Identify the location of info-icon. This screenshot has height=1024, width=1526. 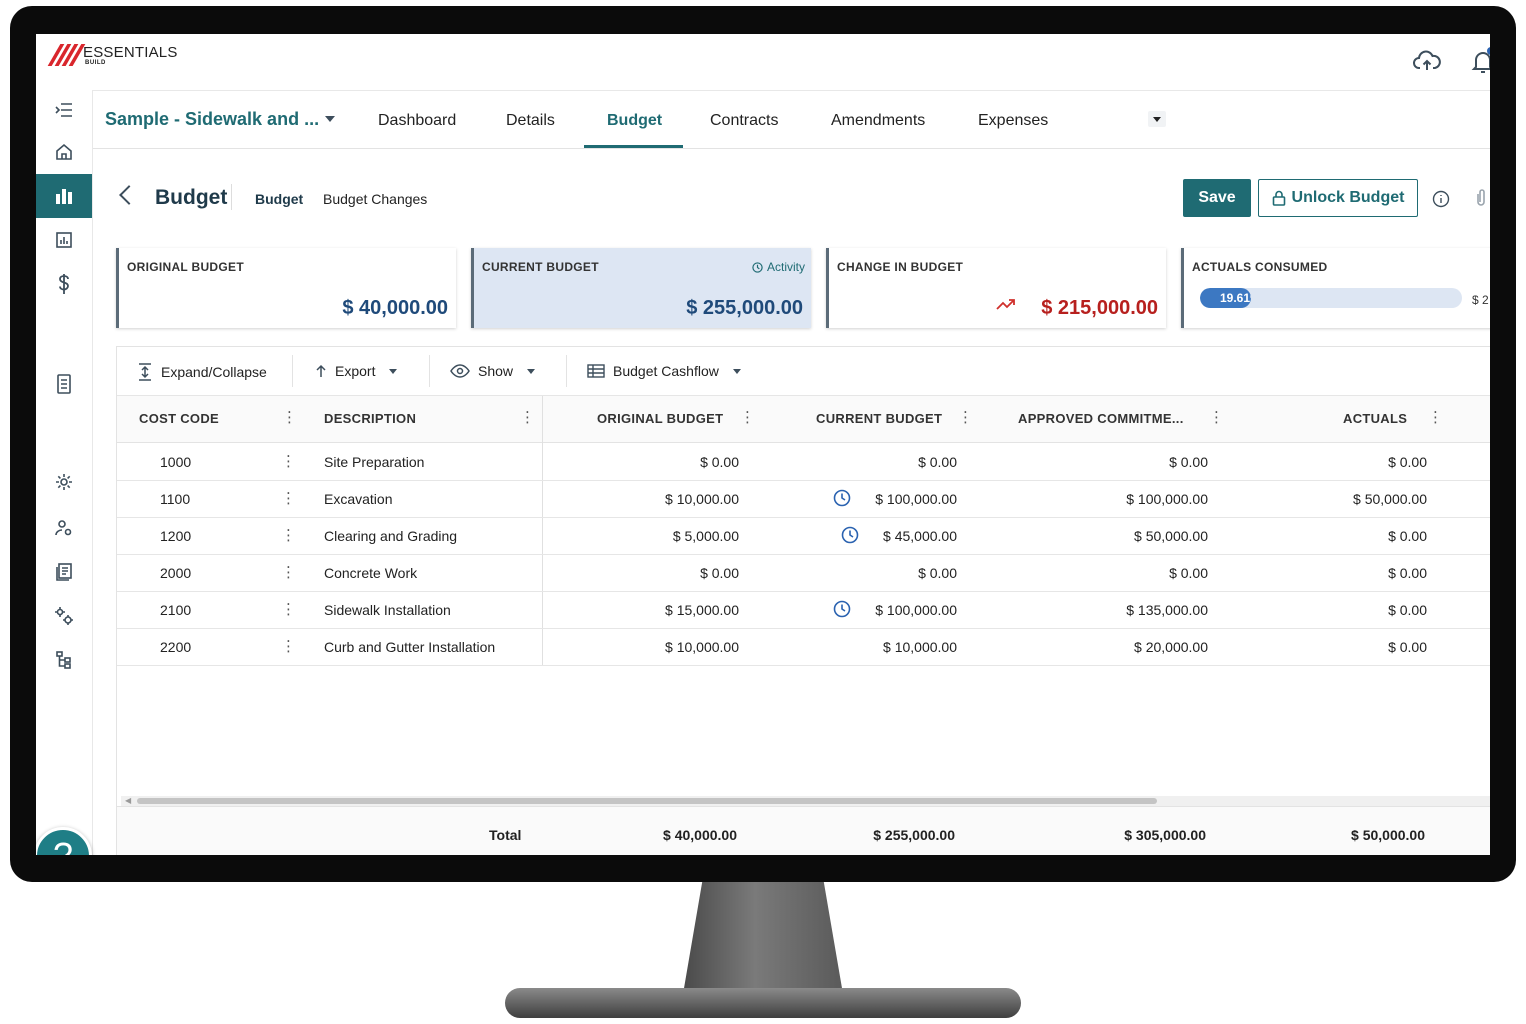
(1441, 201).